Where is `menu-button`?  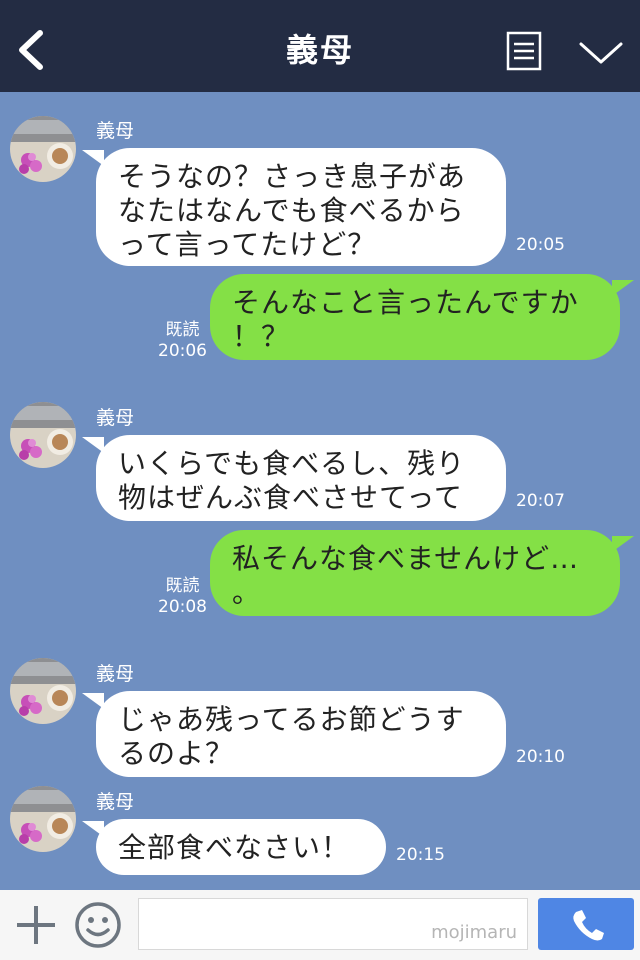
menu-button is located at coordinates (524, 51).